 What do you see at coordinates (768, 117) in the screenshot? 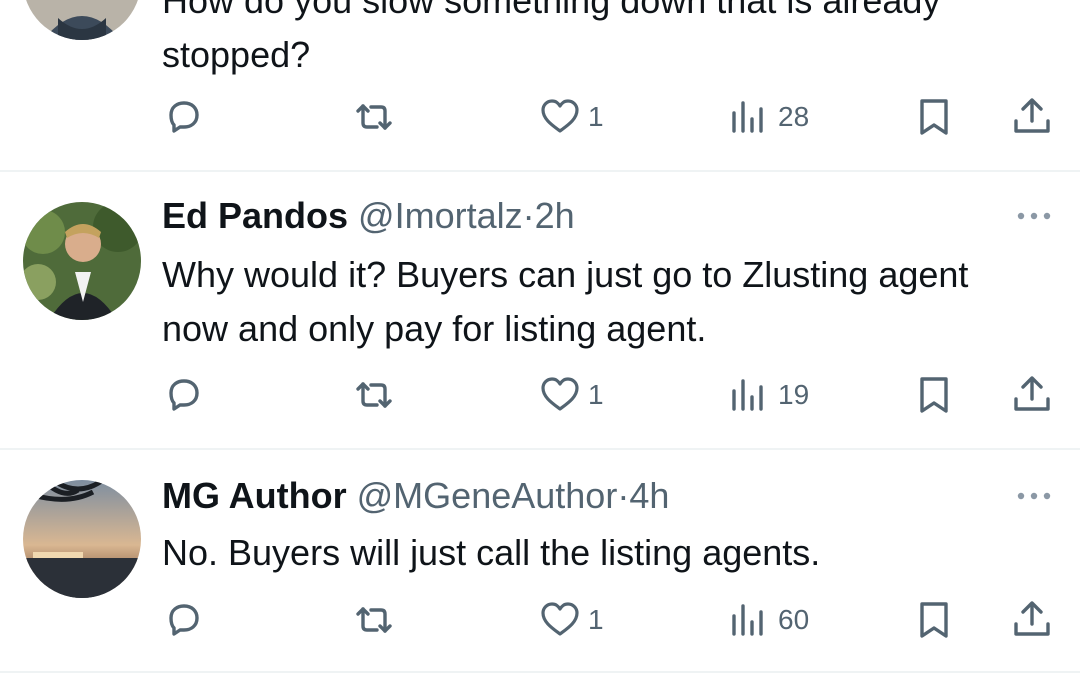
I see `views-button: 28` at bounding box center [768, 117].